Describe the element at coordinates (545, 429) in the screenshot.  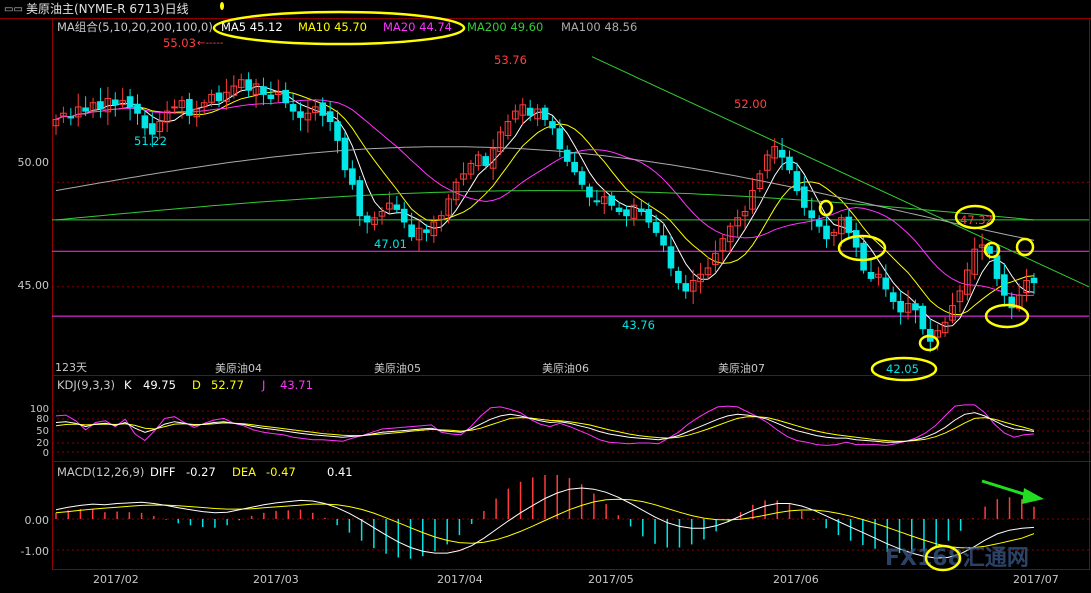
I see `kdj-d-line` at that location.